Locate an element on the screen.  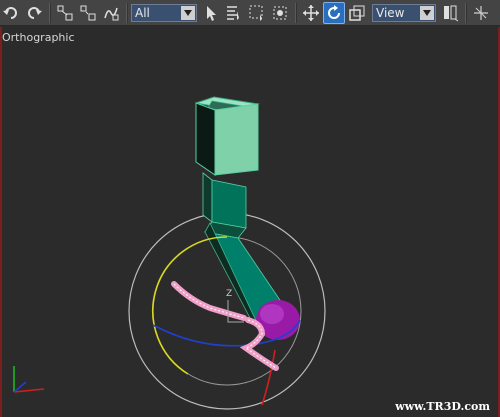
redo-button is located at coordinates (34, 13).